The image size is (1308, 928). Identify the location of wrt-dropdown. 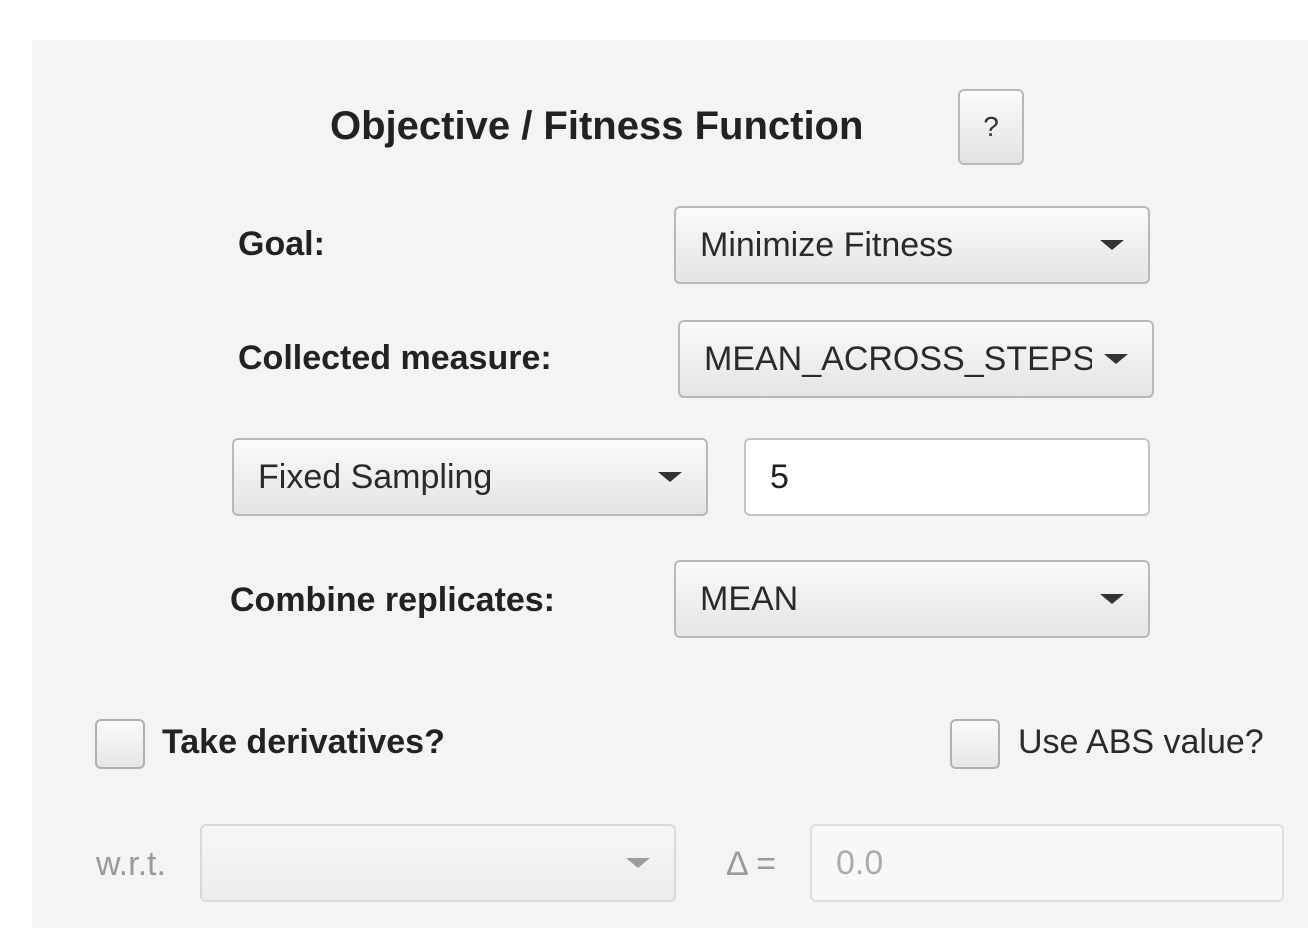
(438, 863).